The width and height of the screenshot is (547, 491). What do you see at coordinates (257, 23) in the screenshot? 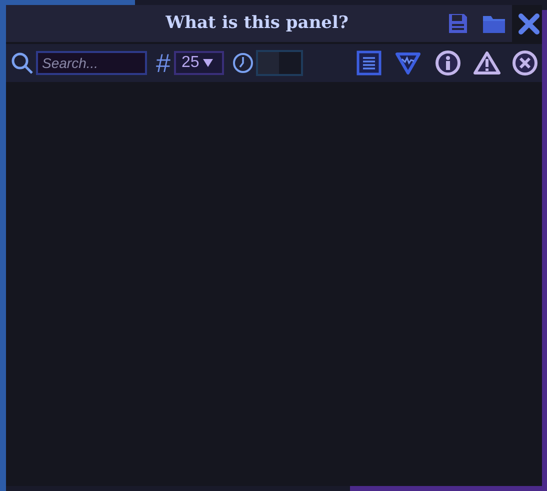
I see `window-title: What is this panel?` at bounding box center [257, 23].